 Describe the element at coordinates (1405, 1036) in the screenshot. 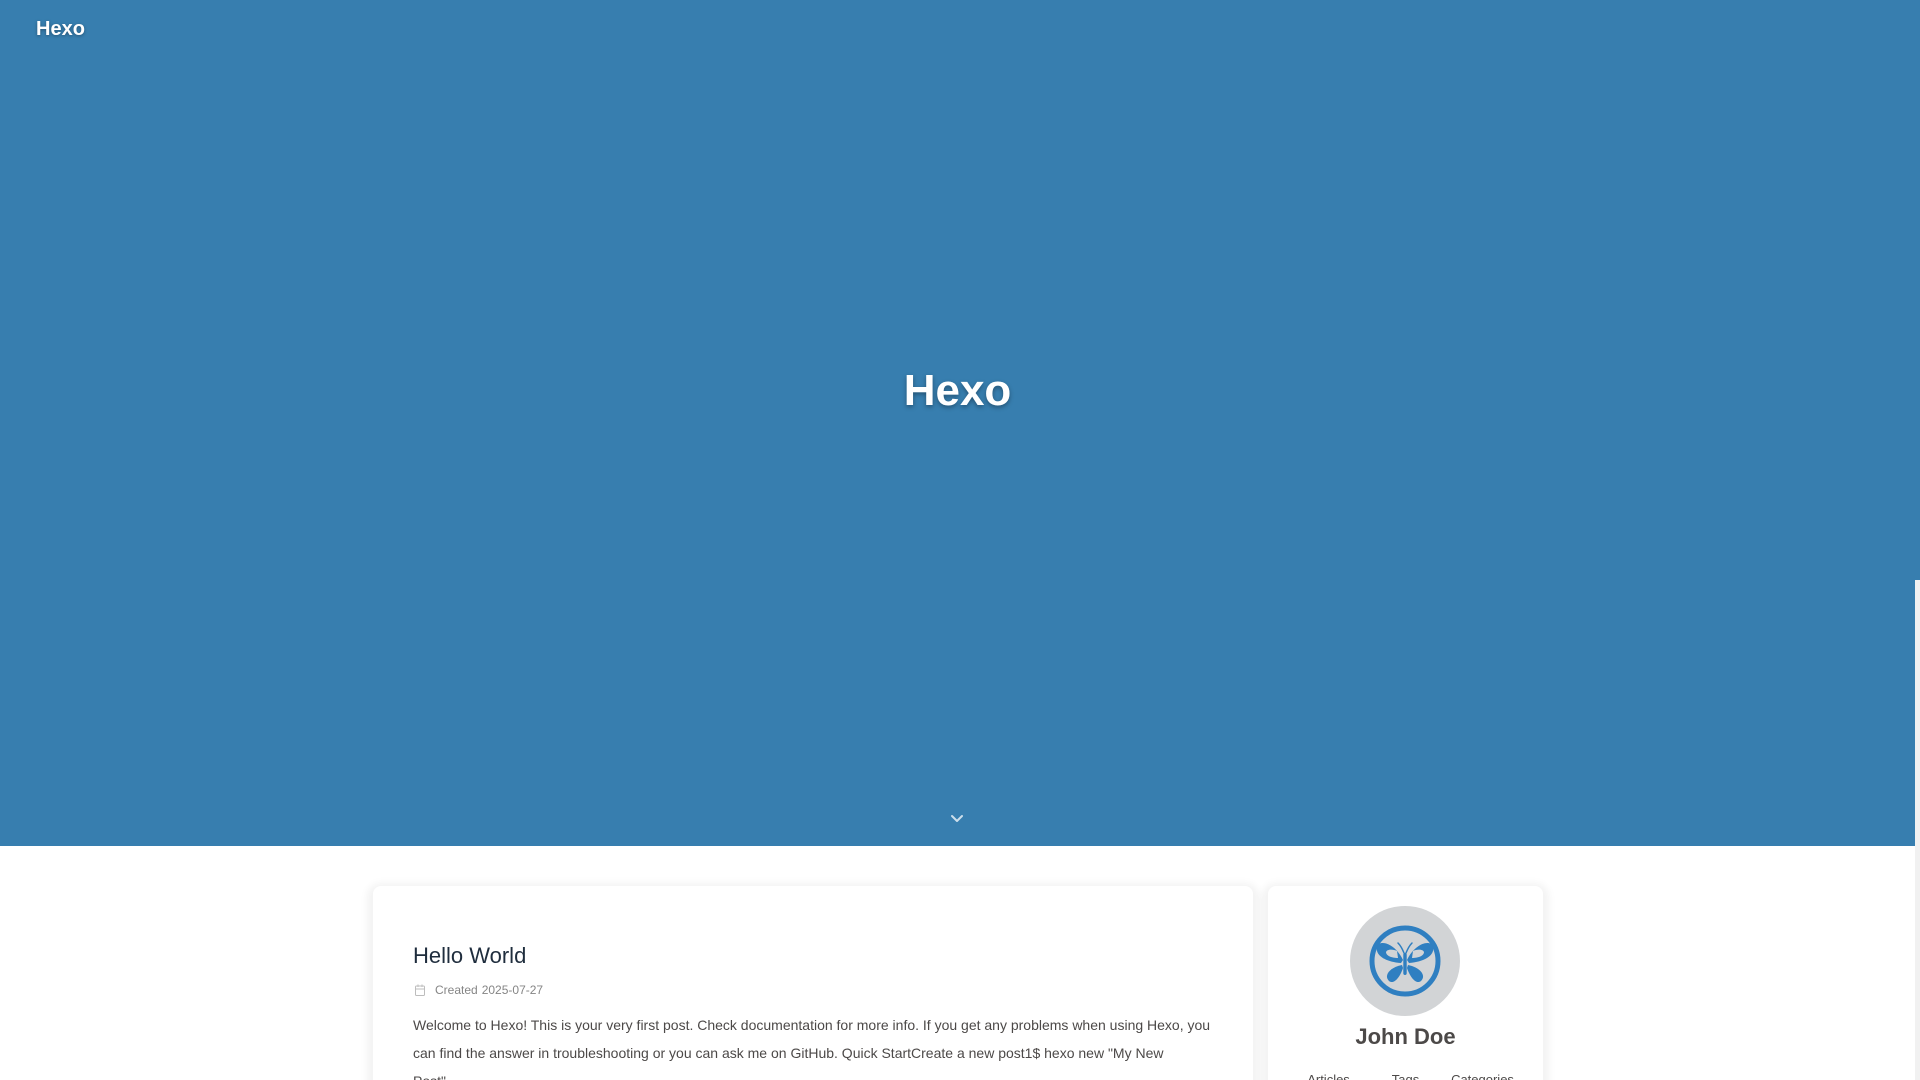

I see `author-name: John Doe` at that location.